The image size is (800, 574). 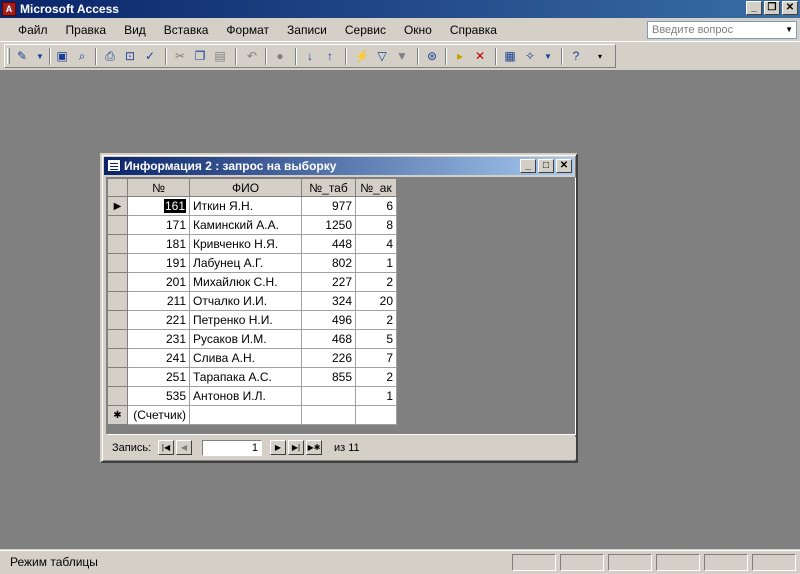 What do you see at coordinates (382, 56) in the screenshot?
I see `filter-by-form-icon: ▽` at bounding box center [382, 56].